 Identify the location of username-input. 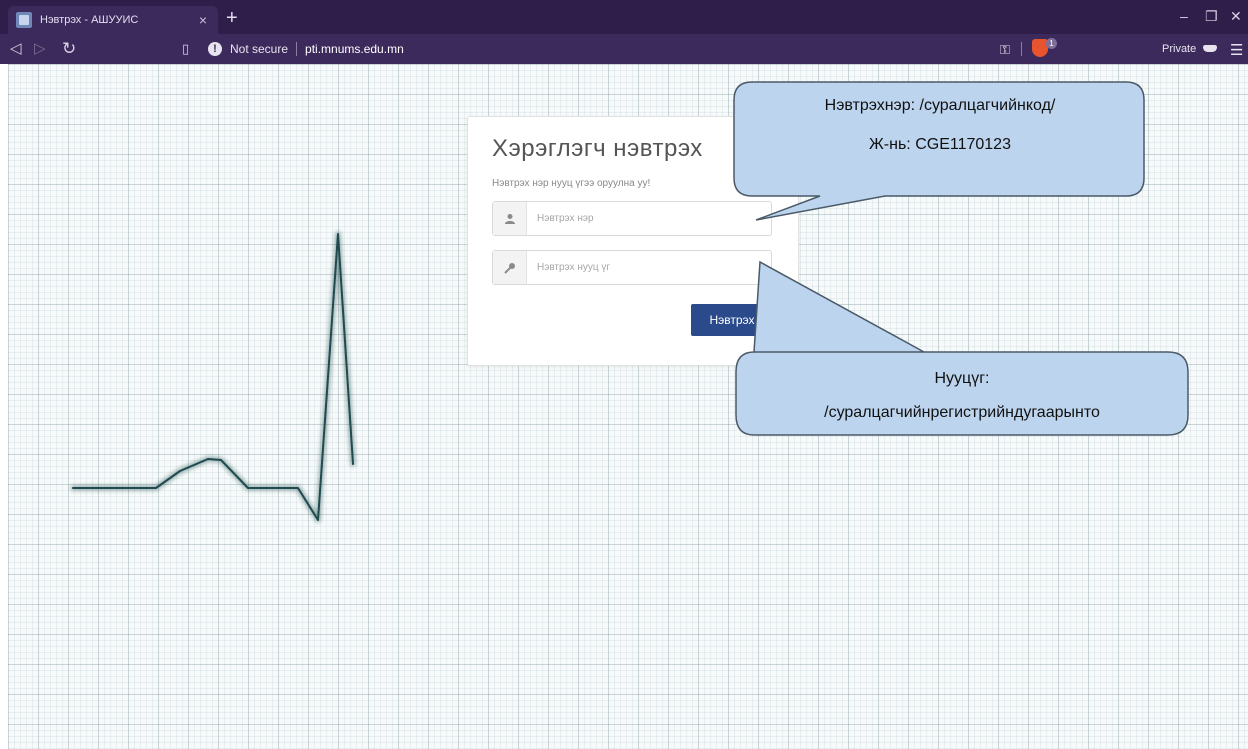
(649, 218).